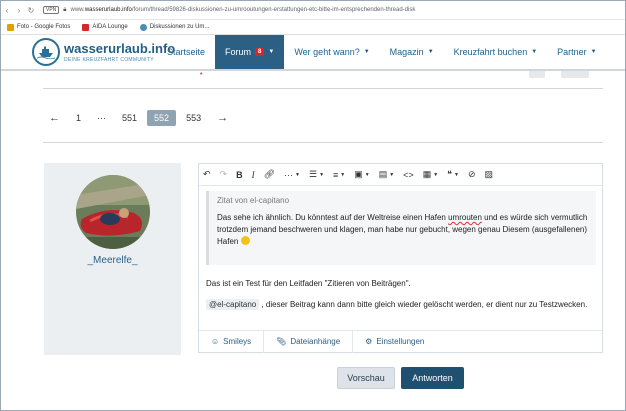 The image size is (626, 411). What do you see at coordinates (339, 175) in the screenshot?
I see `align-icon: ≡ ▼` at bounding box center [339, 175].